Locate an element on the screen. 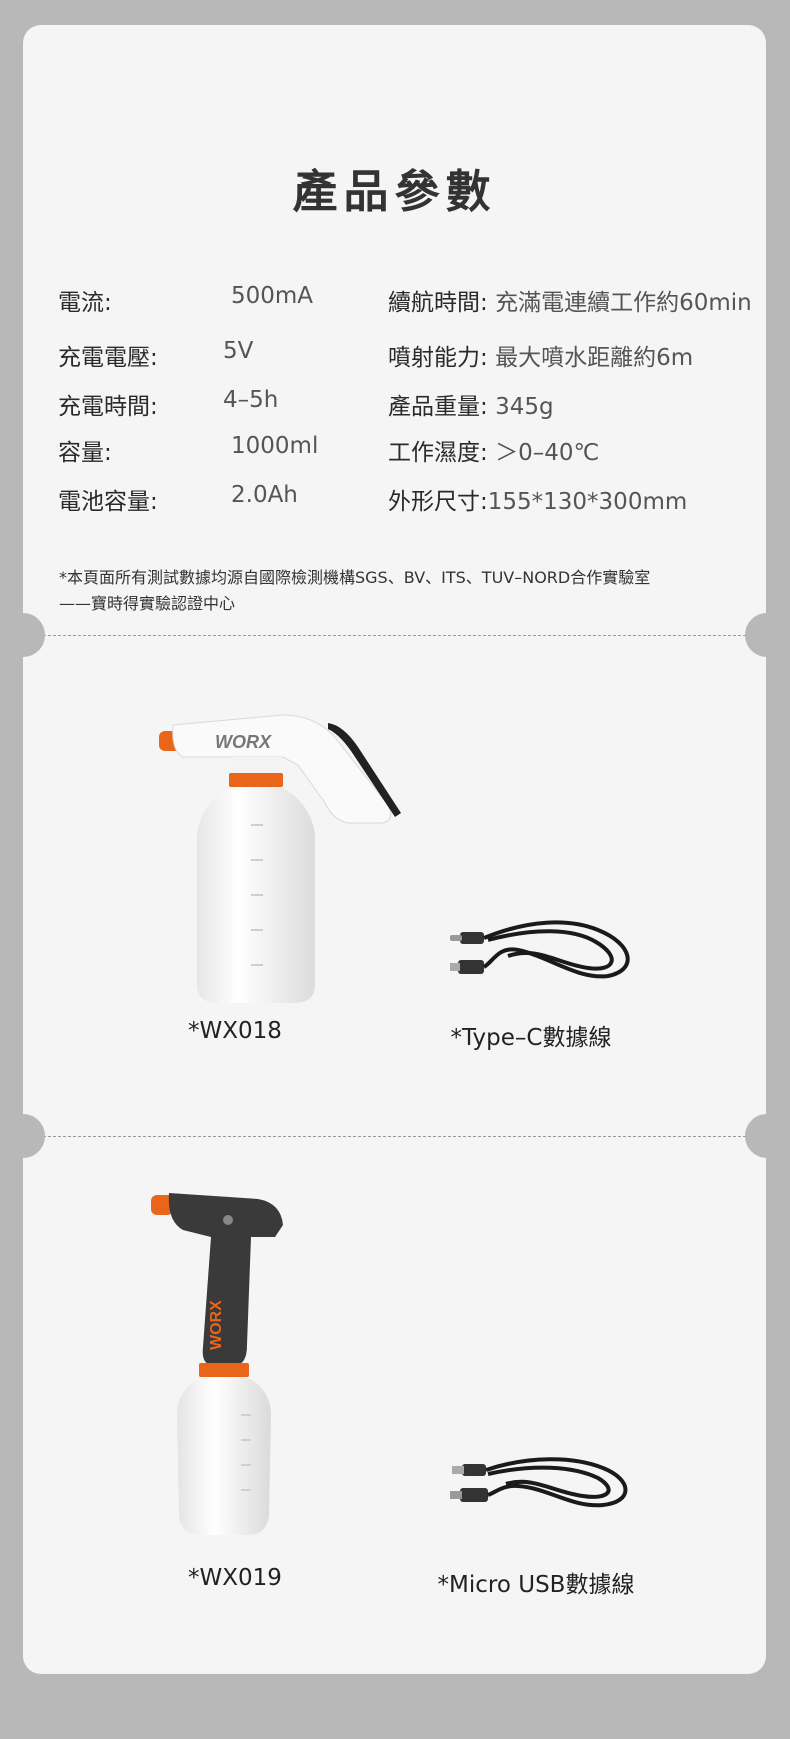 The width and height of the screenshot is (790, 1739). spec-value: 500mA is located at coordinates (272, 296).